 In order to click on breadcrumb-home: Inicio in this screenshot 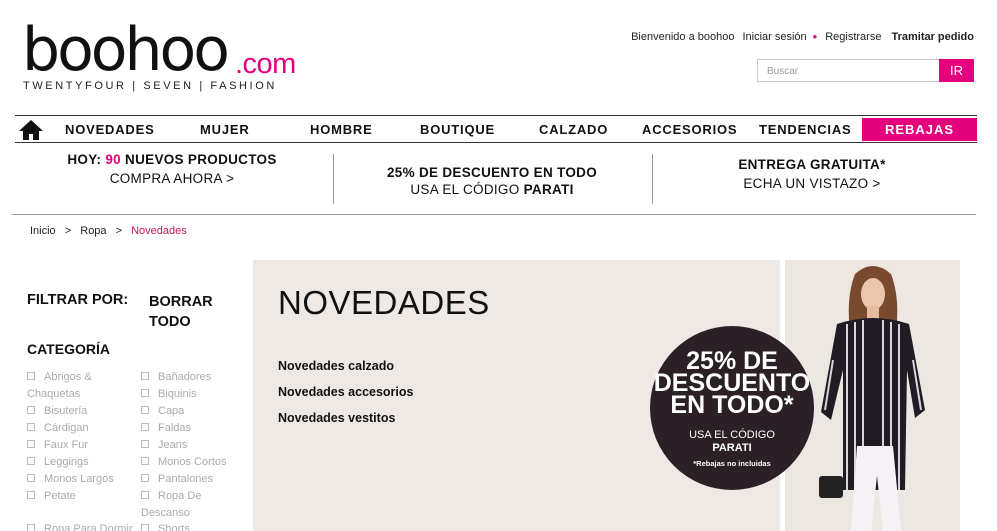, I will do `click(43, 231)`.